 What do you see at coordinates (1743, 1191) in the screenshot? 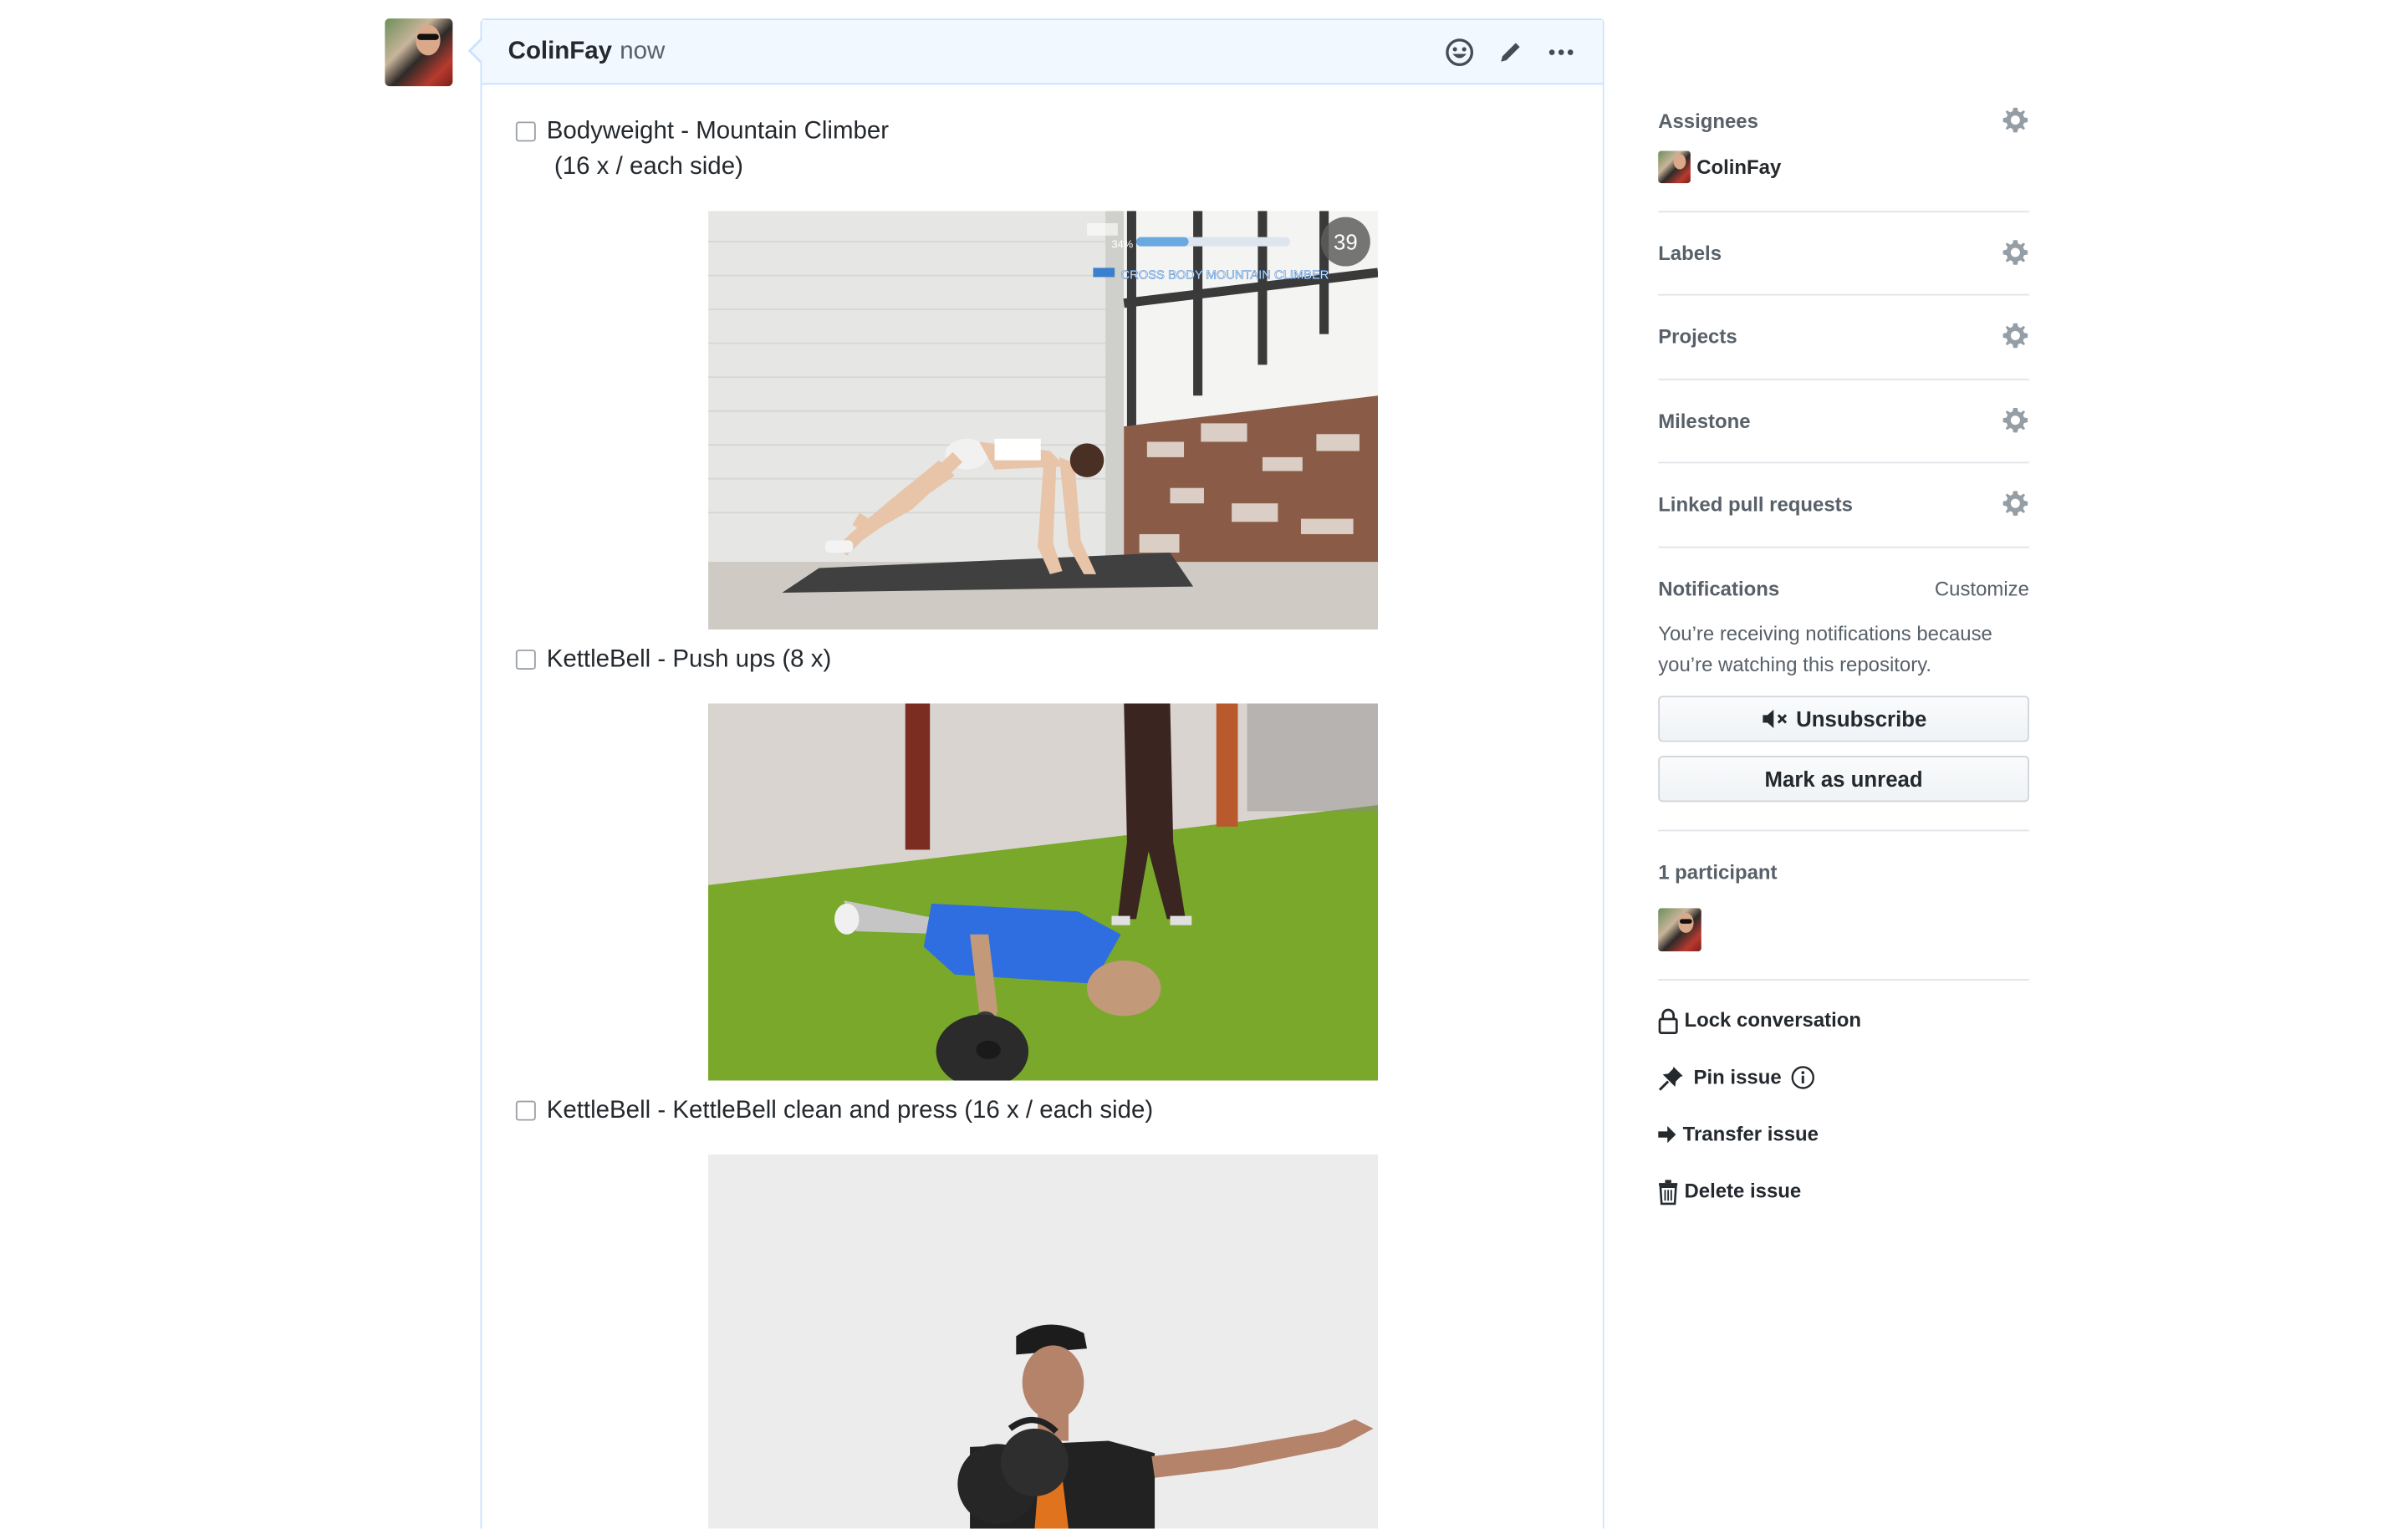
I see `delete-issue-label: Delete issue` at bounding box center [1743, 1191].